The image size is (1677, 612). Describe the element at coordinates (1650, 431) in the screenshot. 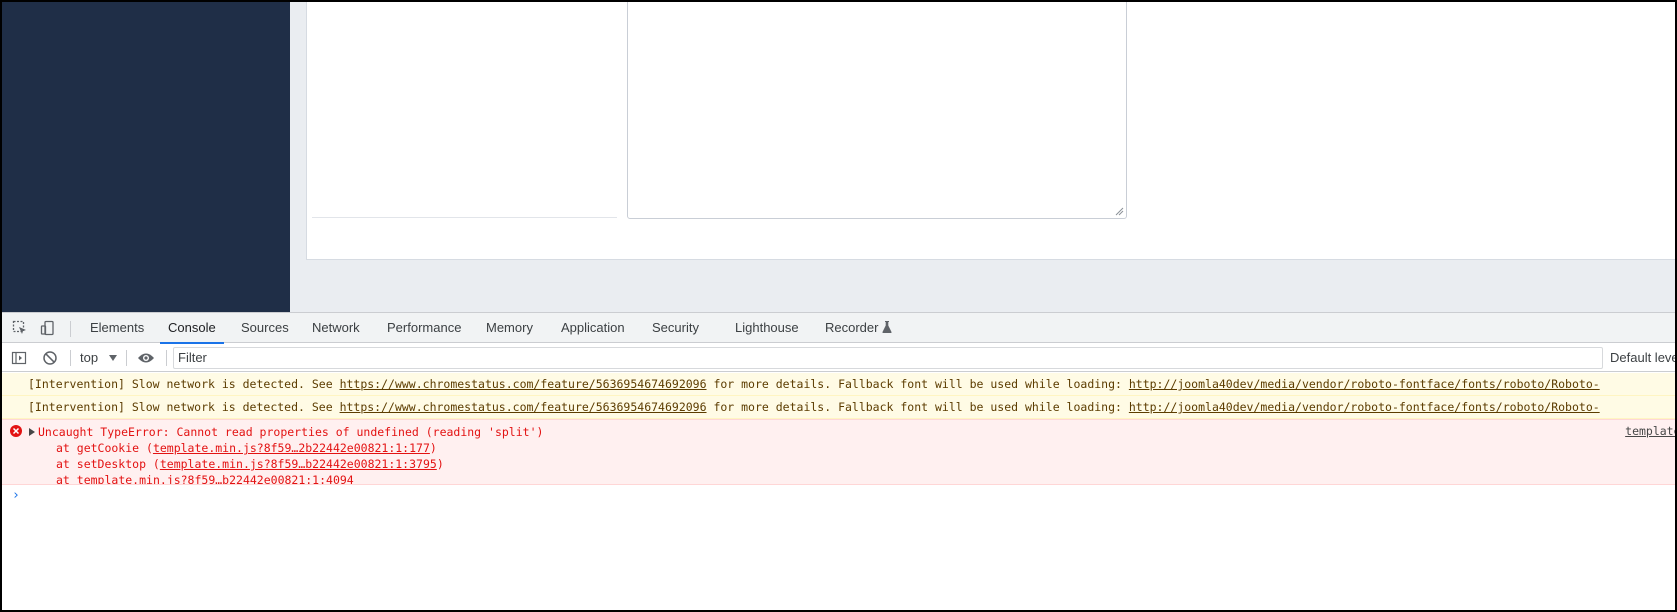

I see `error-source-link: template.min.js` at that location.